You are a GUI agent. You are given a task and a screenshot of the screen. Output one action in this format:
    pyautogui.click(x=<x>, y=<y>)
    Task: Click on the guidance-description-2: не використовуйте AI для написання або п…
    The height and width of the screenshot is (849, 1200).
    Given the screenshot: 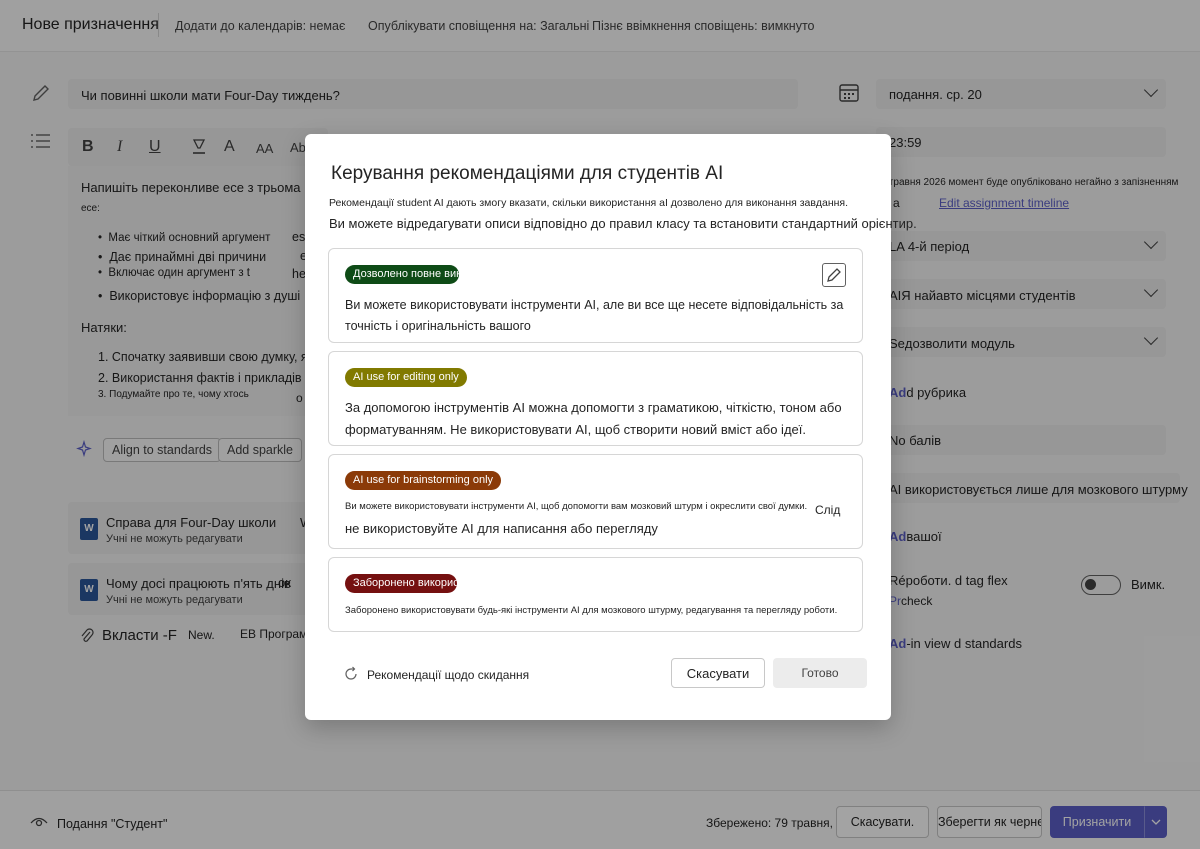 What is the action you would take?
    pyautogui.click(x=501, y=528)
    